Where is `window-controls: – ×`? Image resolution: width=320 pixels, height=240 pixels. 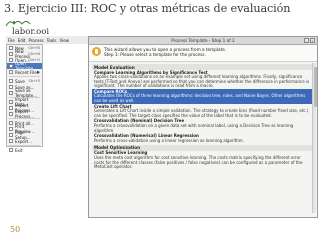 window-controls: – × is located at coordinates (309, 40).